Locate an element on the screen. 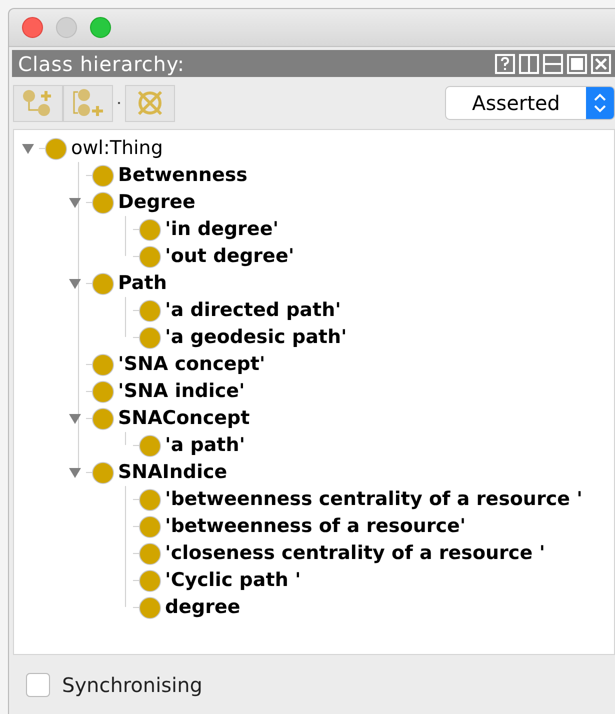  class-label: 'betweenness centrality of a resource ' is located at coordinates (373, 499).